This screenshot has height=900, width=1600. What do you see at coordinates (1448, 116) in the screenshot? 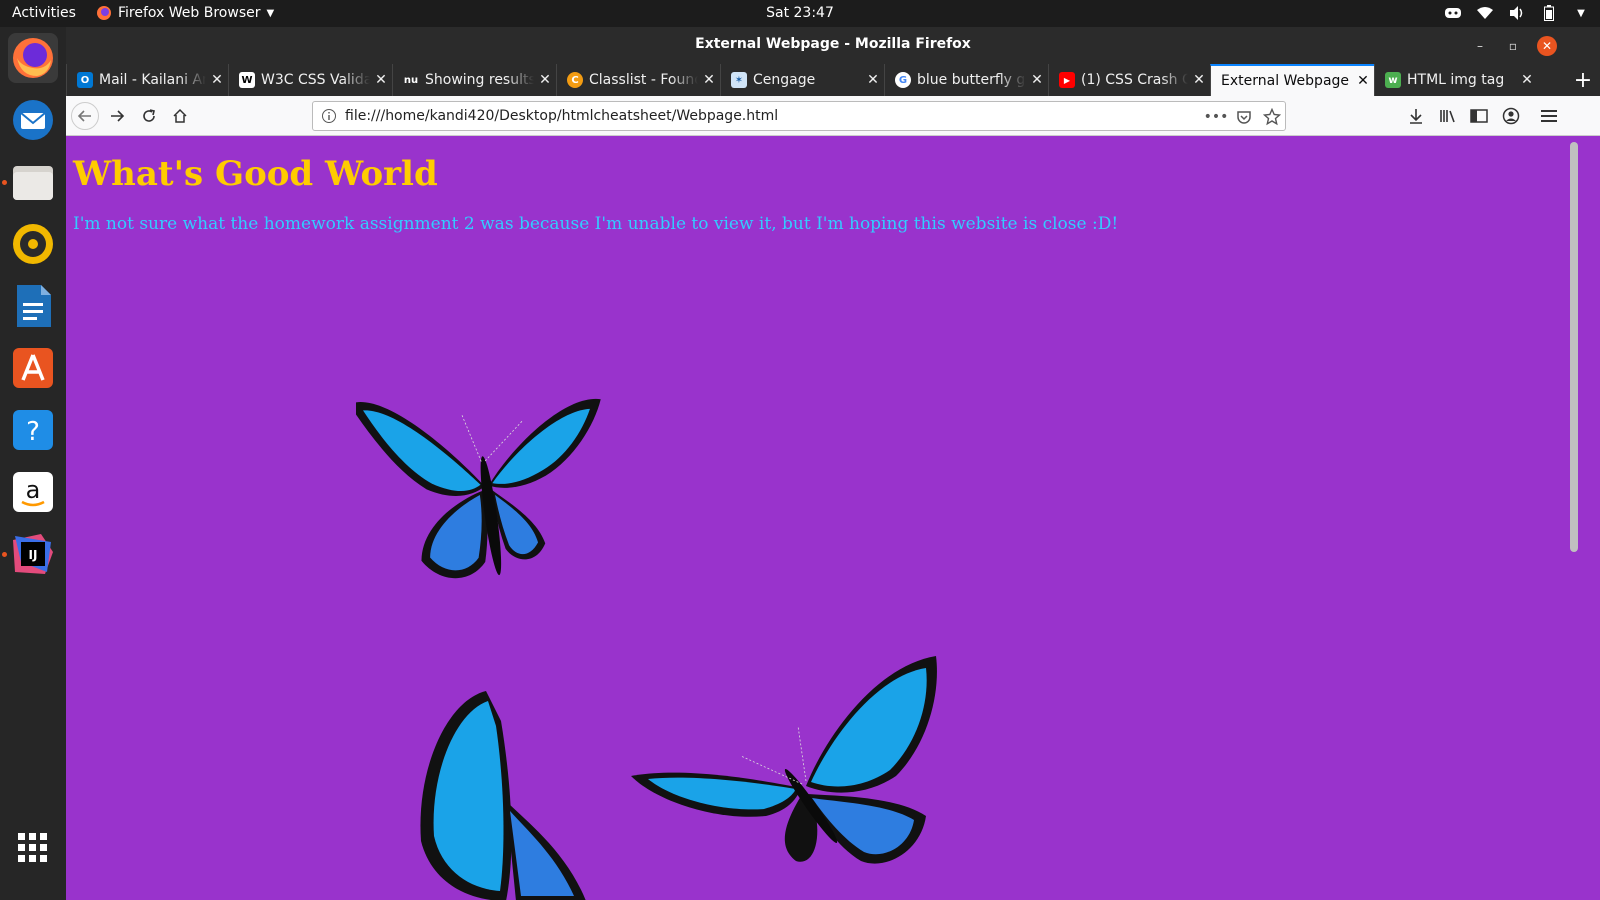
I see `library-icon` at bounding box center [1448, 116].